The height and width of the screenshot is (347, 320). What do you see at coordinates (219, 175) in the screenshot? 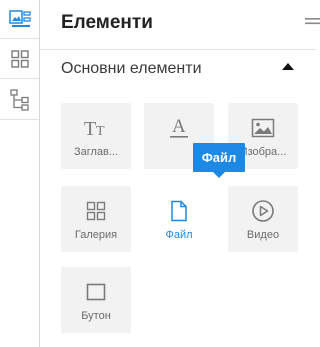
I see `tooltip-arrow` at bounding box center [219, 175].